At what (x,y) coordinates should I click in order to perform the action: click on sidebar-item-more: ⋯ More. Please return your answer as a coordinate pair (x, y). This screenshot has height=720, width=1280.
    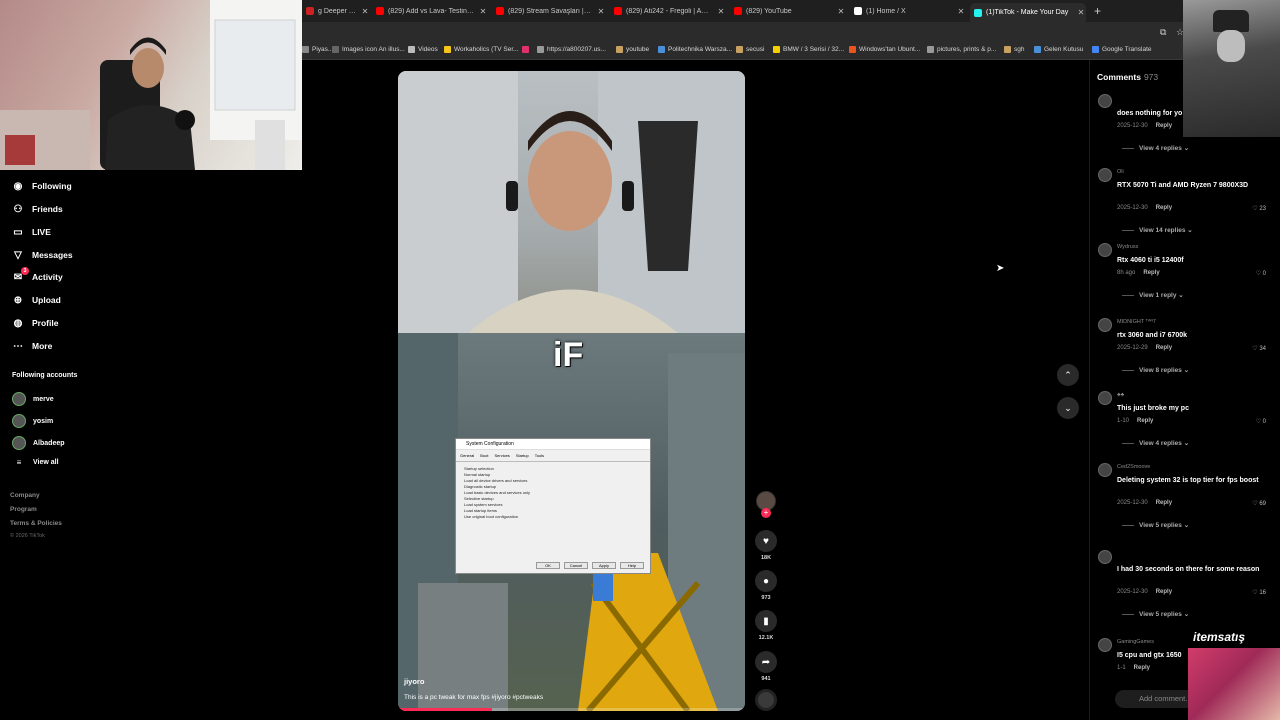
    Looking at the image, I should click on (32, 346).